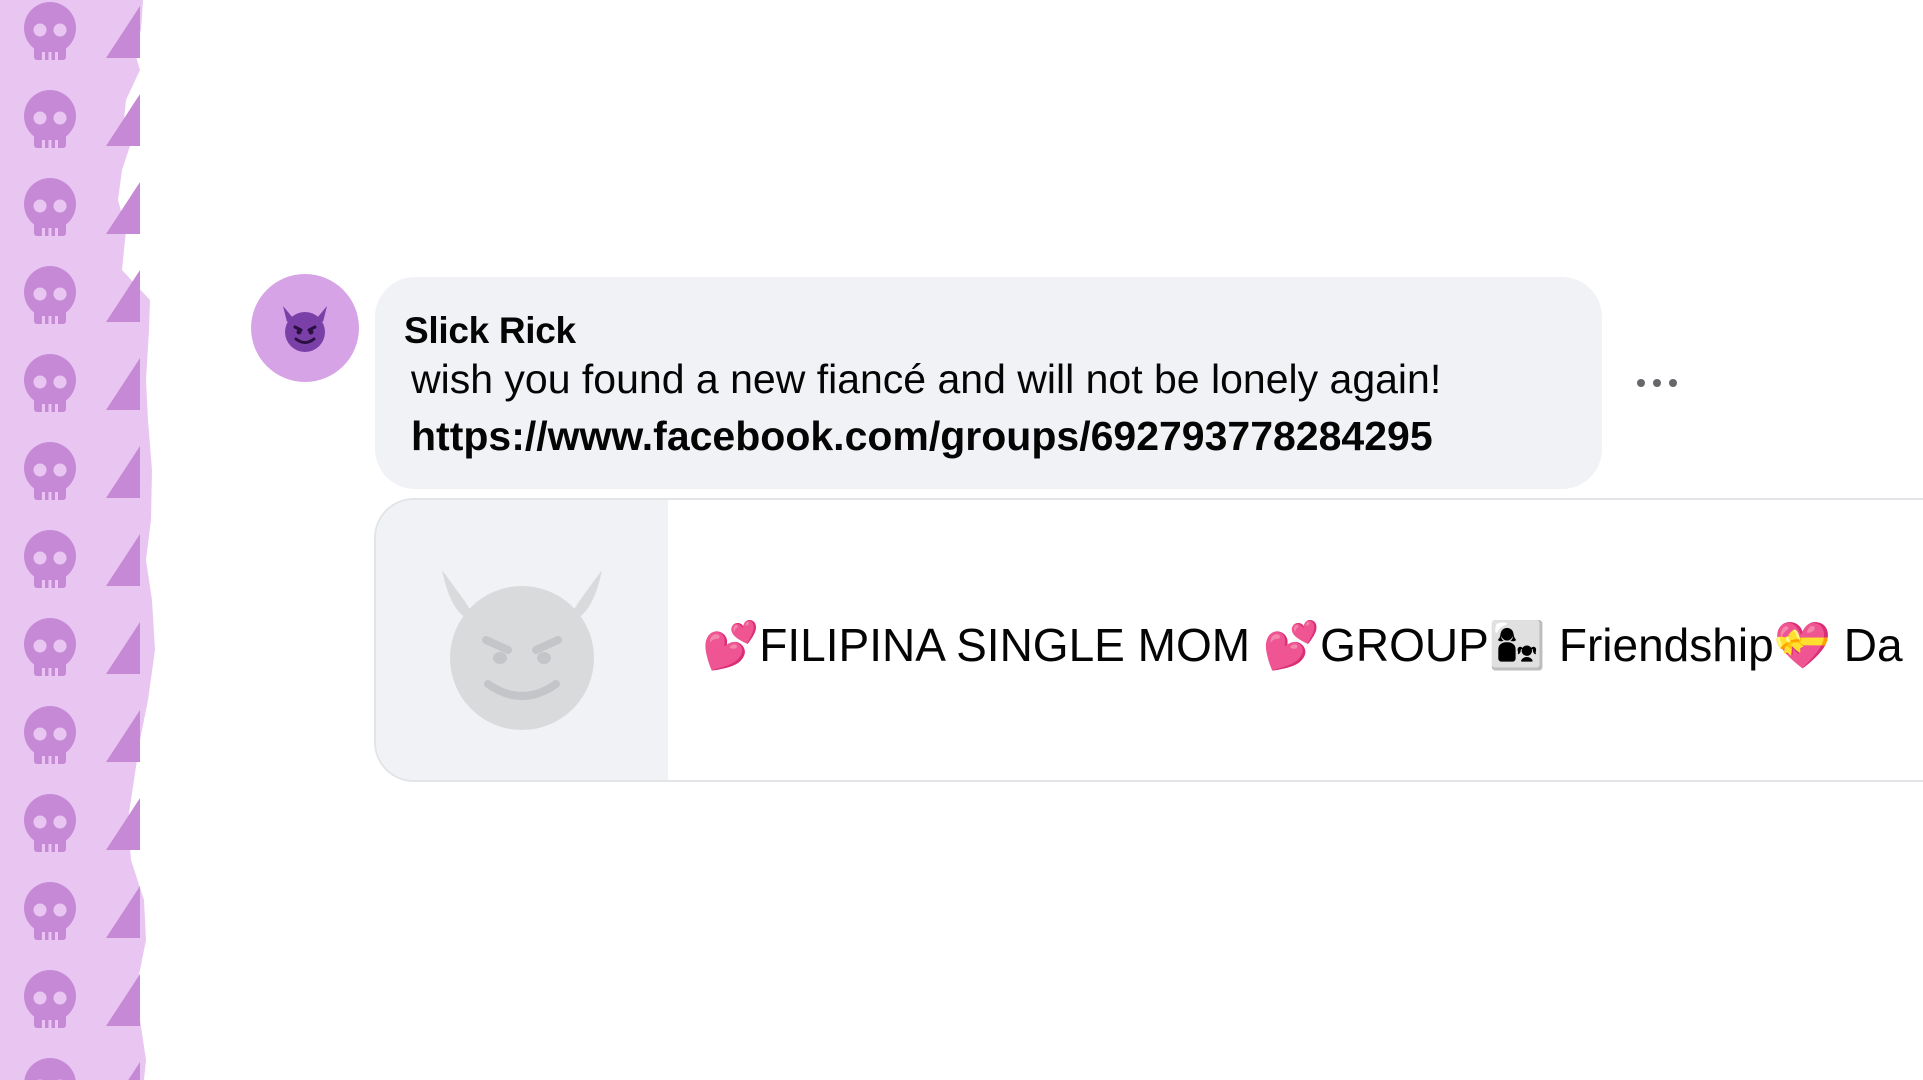 This screenshot has width=1923, height=1080. Describe the element at coordinates (1660, 645) in the screenshot. I see `preview-title-part: Friendship` at that location.